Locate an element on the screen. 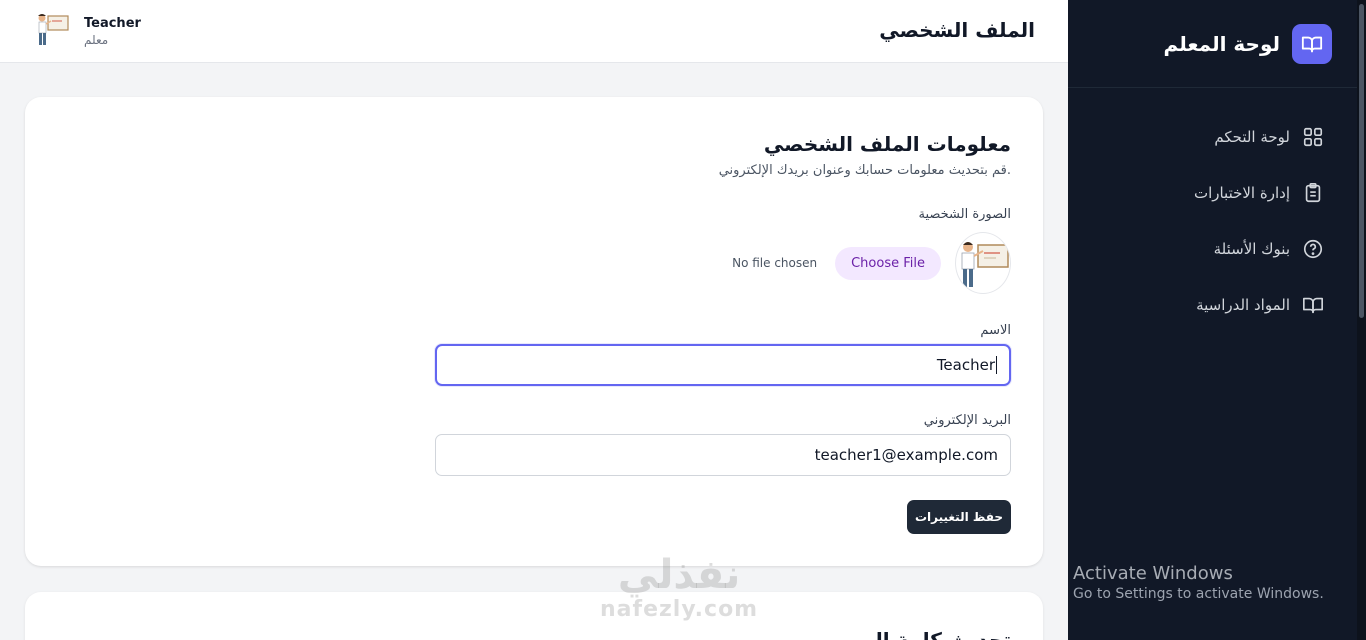 The image size is (1366, 640). email-label: البريد الإلكتروني is located at coordinates (967, 420).